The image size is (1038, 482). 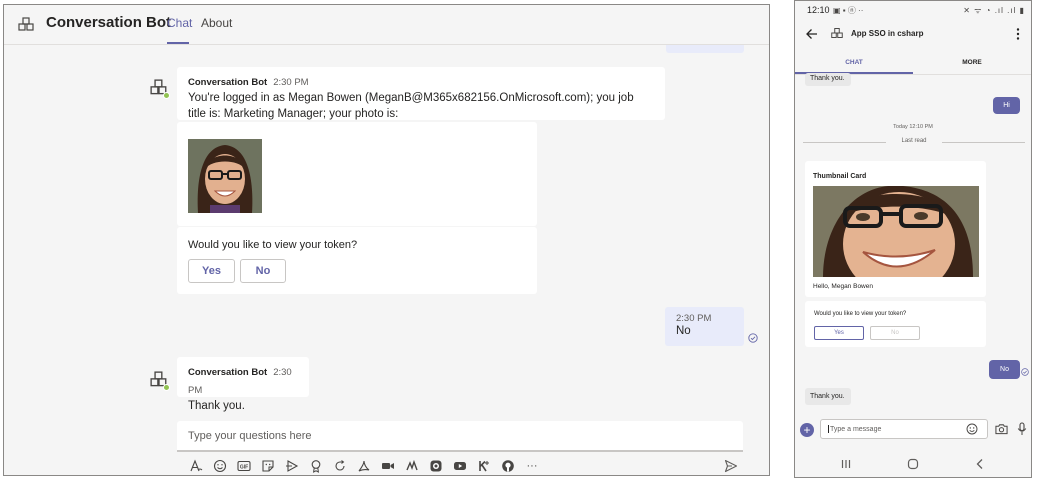 I want to click on tab-more: MORE, so click(x=972, y=62).